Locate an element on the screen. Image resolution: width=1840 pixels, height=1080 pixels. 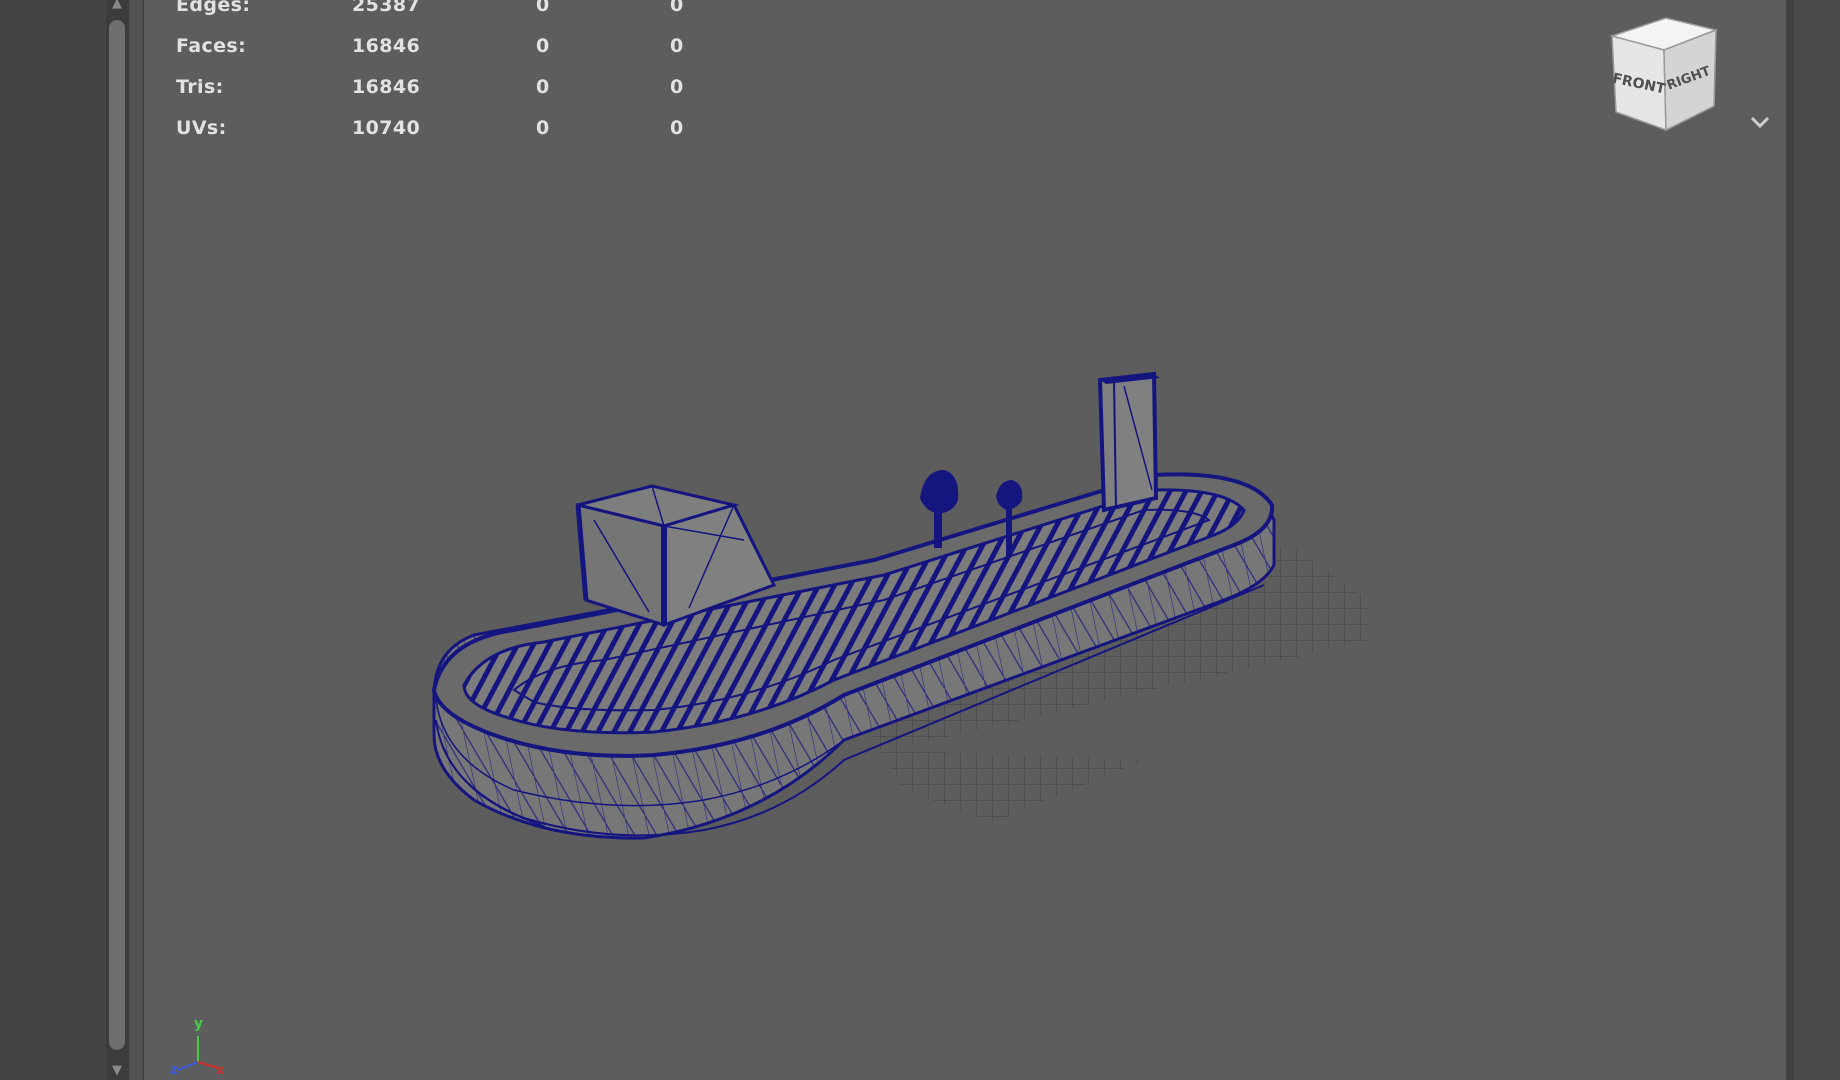
left-panel is located at coordinates (53, 540).